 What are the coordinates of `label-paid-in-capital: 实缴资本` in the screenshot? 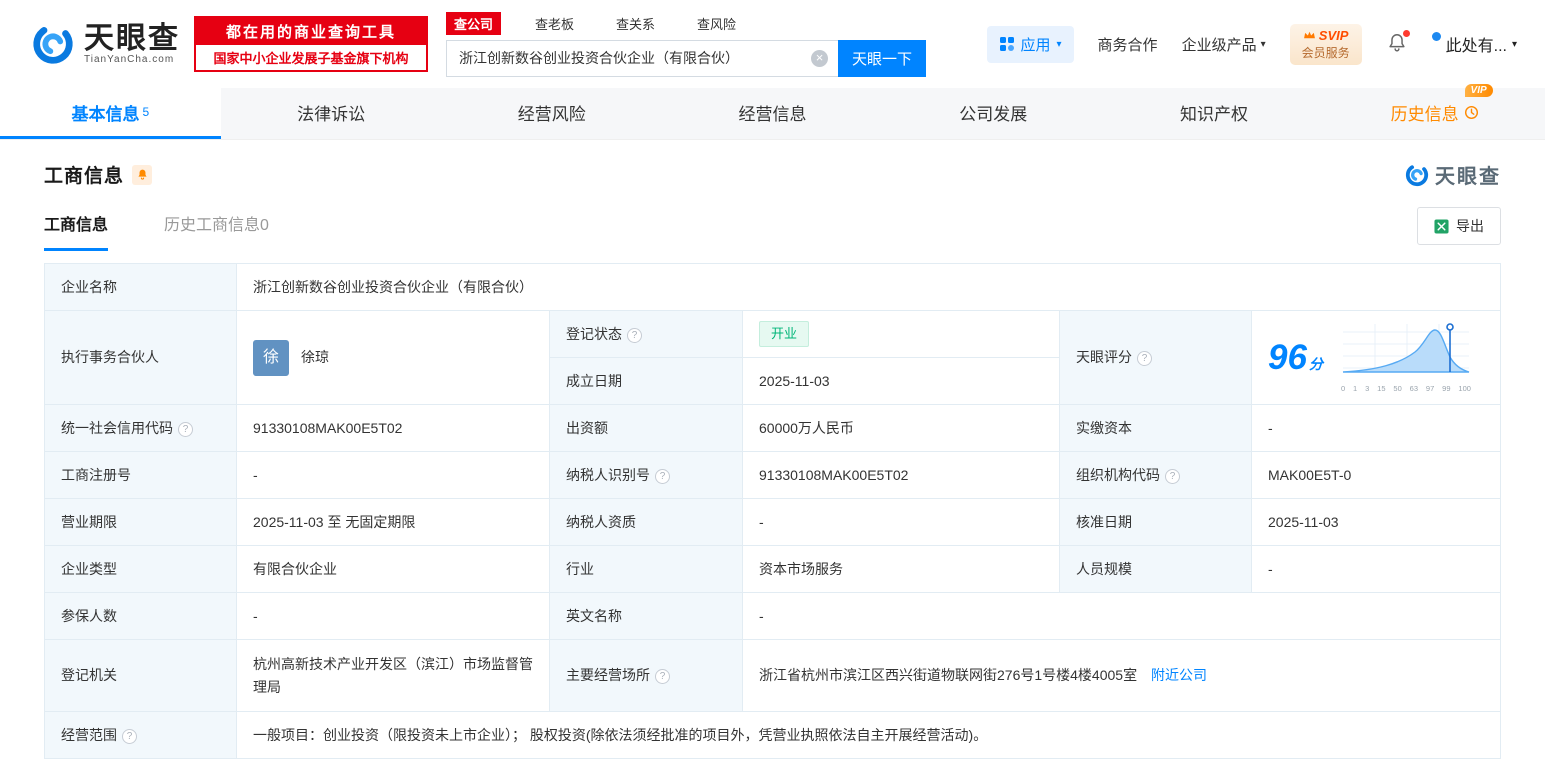 It's located at (1155, 428).